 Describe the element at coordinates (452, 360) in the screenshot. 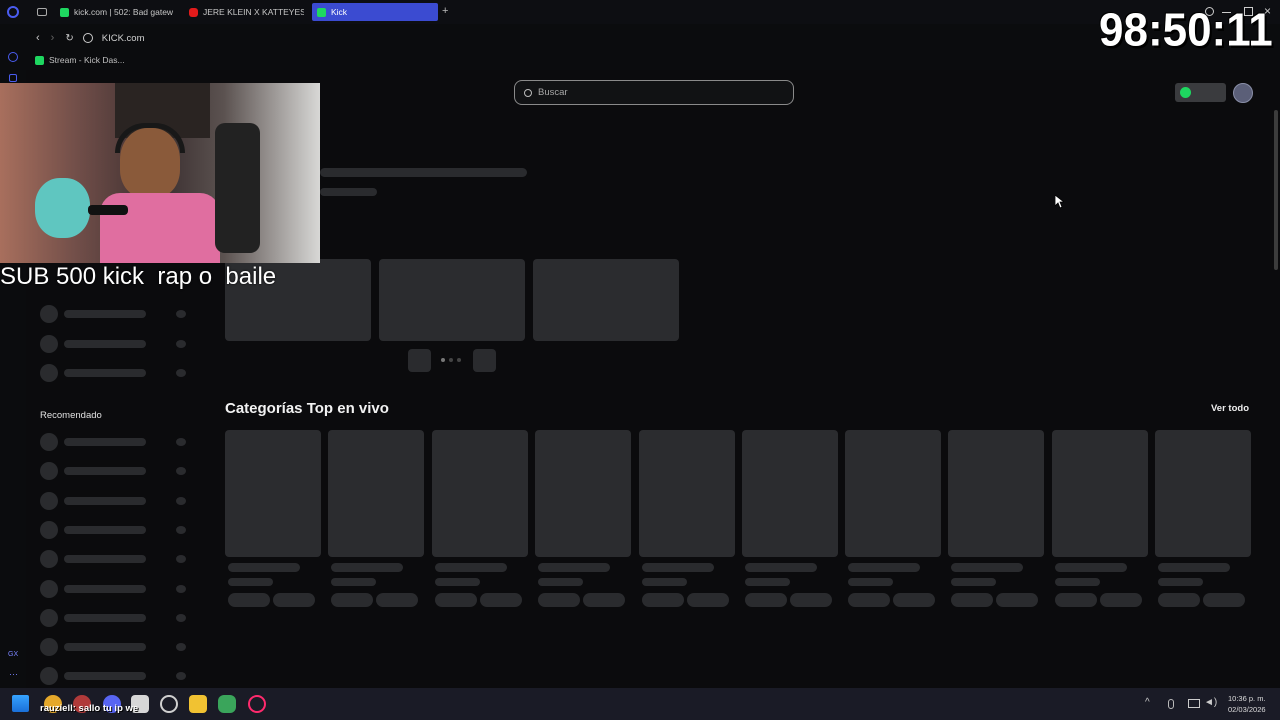

I see `carousel-dots` at that location.